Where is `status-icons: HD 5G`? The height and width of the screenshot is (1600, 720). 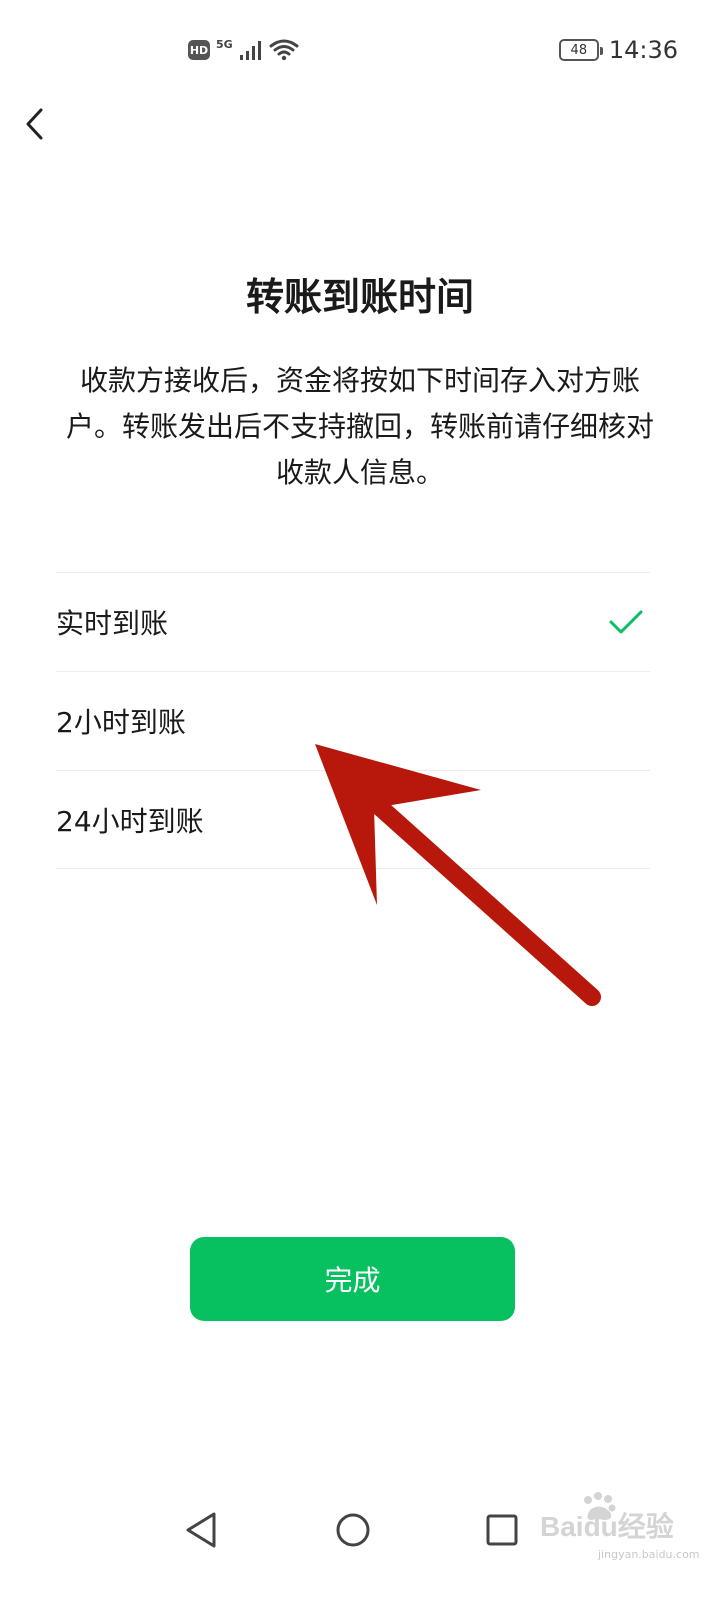
status-icons: HD 5G is located at coordinates (243, 50).